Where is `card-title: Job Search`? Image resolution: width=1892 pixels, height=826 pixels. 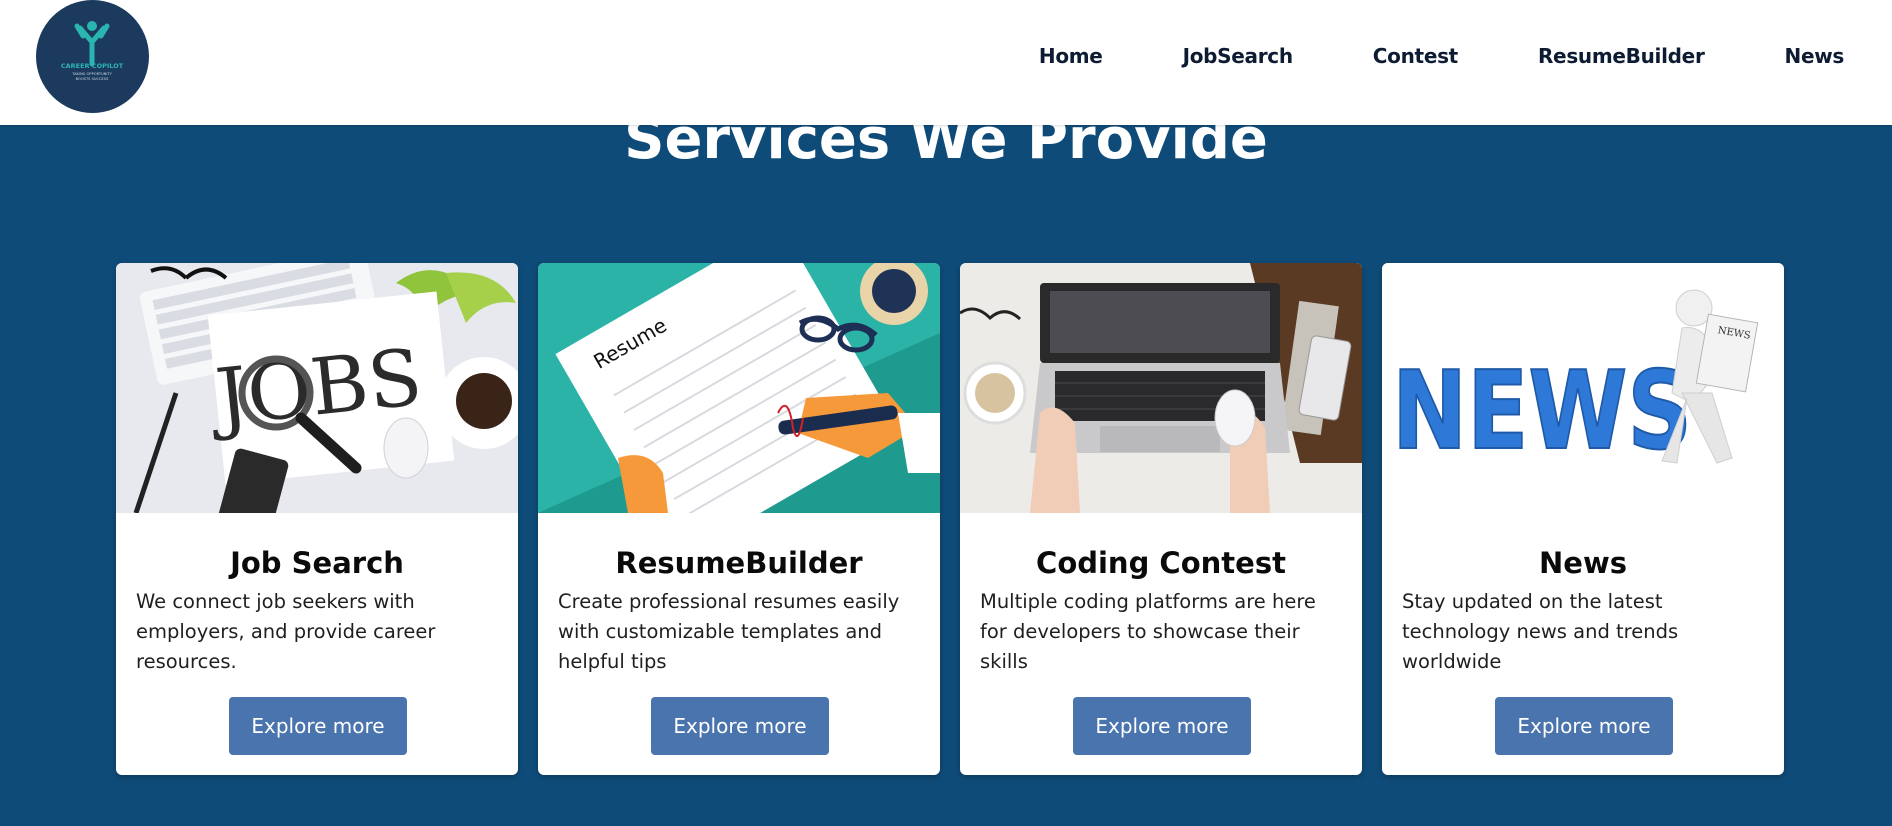
card-title: Job Search is located at coordinates (317, 563).